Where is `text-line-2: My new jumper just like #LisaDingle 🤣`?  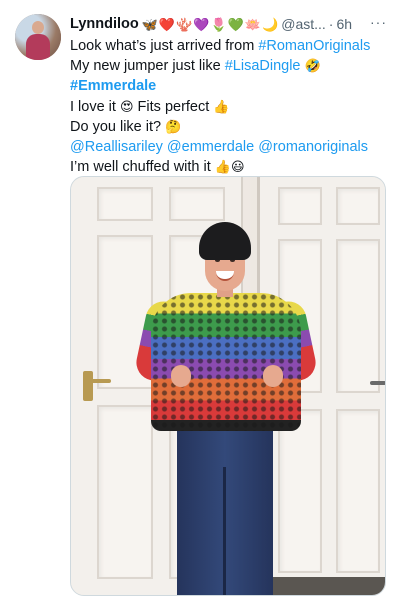 text-line-2: My new jumper just like #LisaDingle 🤣 is located at coordinates (195, 66).